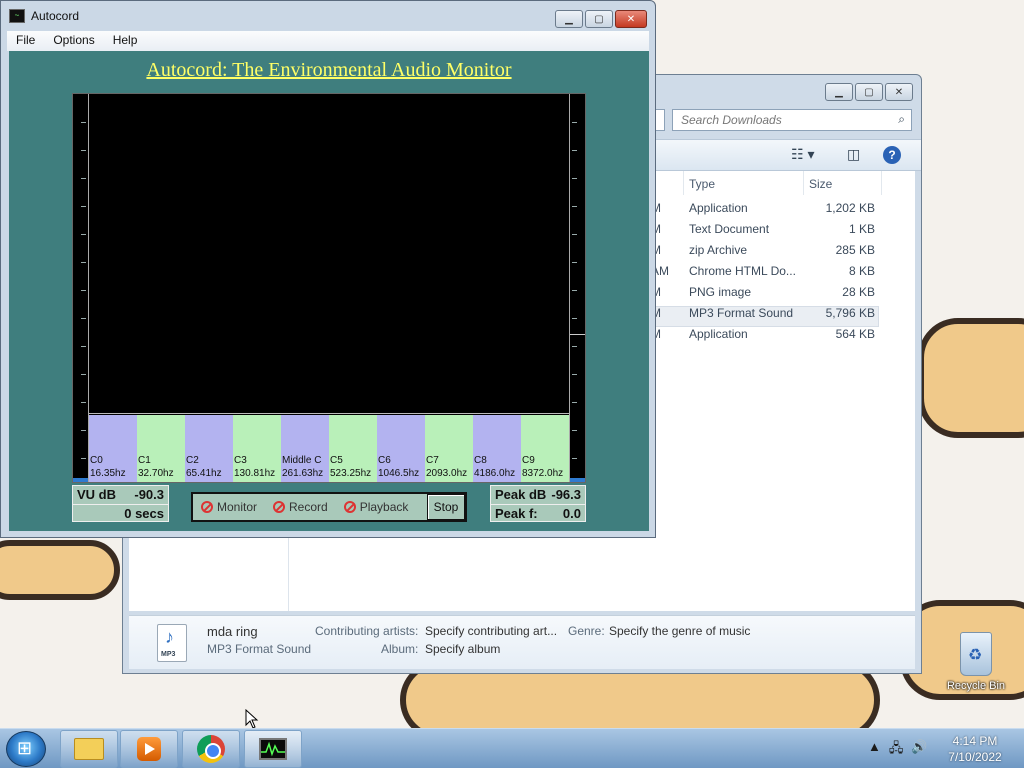 This screenshot has height=768, width=1024. I want to click on file-type: PNG image, so click(720, 292).